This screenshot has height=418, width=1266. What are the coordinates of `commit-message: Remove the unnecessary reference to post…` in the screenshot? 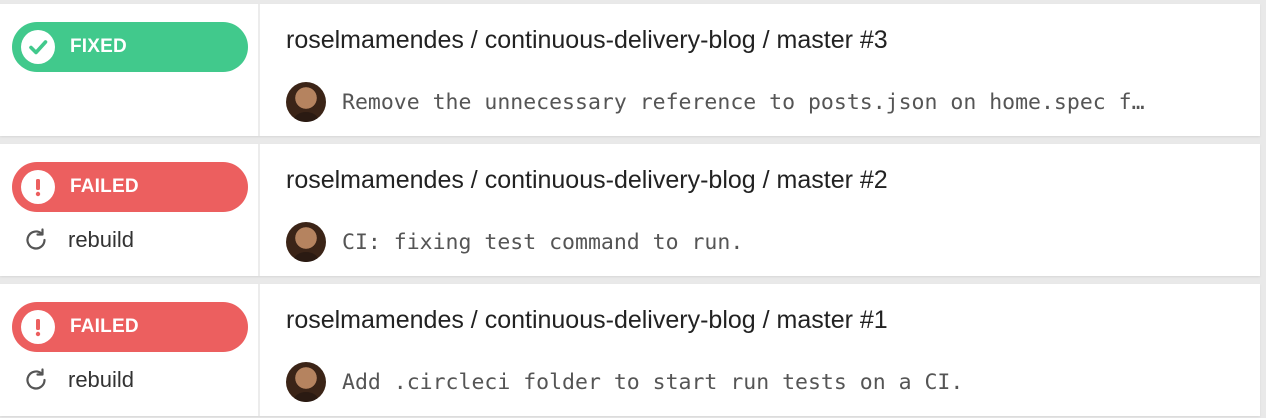 It's located at (743, 102).